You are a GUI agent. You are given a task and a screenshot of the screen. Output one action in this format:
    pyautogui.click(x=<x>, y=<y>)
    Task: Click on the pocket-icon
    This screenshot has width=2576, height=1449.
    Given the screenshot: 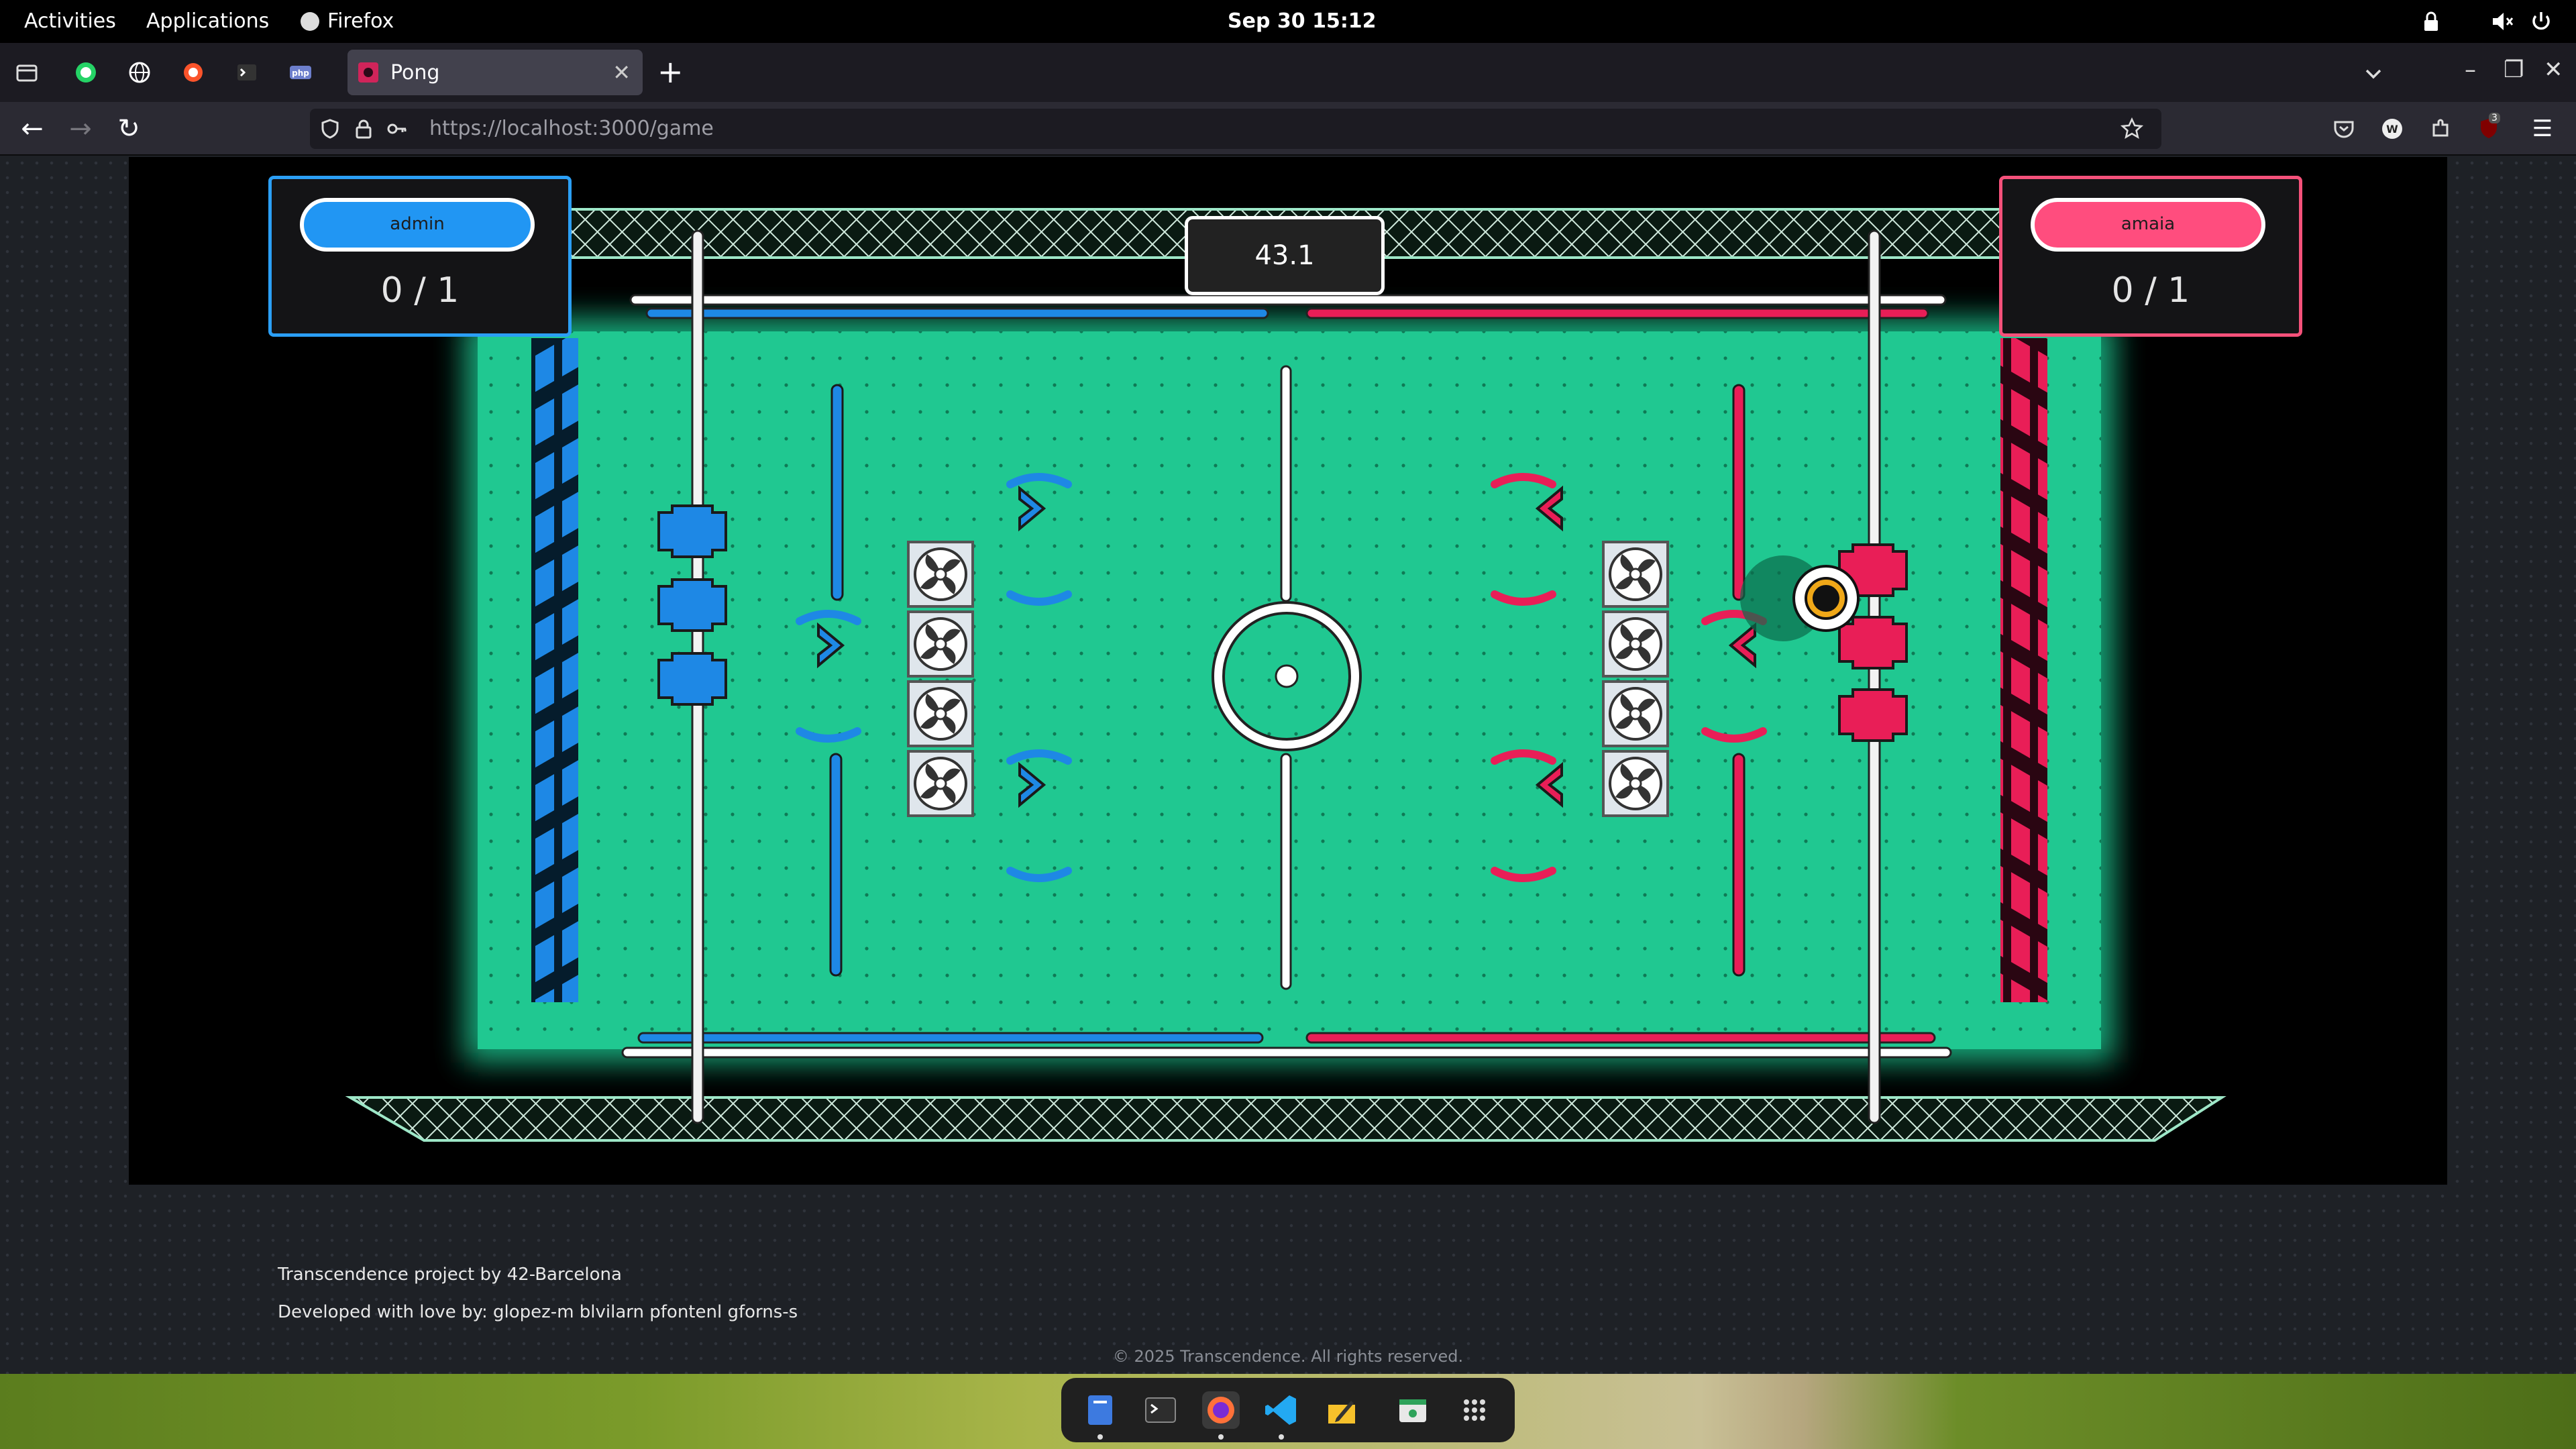 What is the action you would take?
    pyautogui.click(x=2344, y=129)
    